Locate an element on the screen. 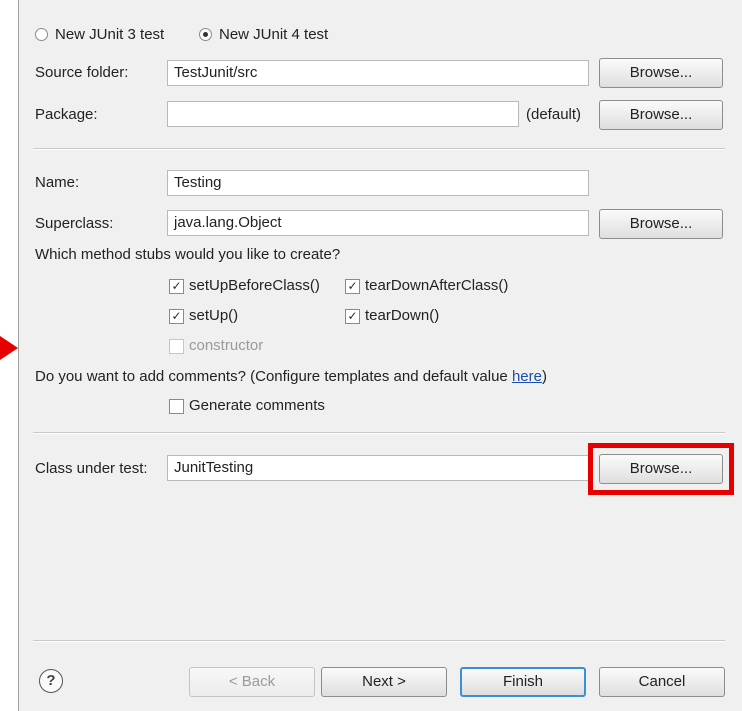 This screenshot has width=742, height=711. back-button: < Back is located at coordinates (252, 682).